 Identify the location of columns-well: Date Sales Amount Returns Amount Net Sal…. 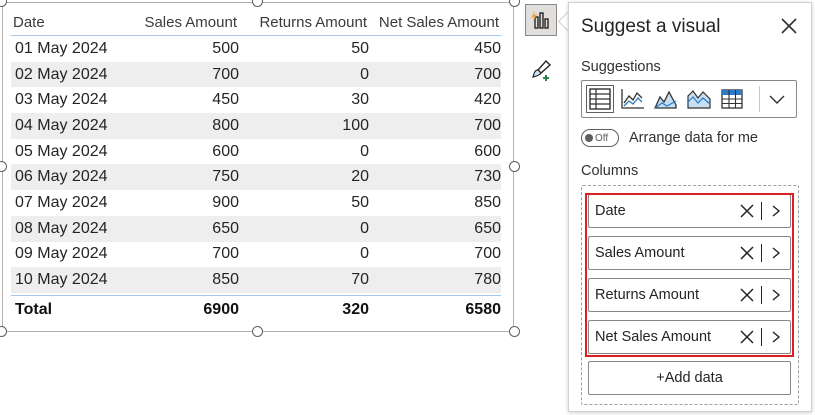
(690, 295).